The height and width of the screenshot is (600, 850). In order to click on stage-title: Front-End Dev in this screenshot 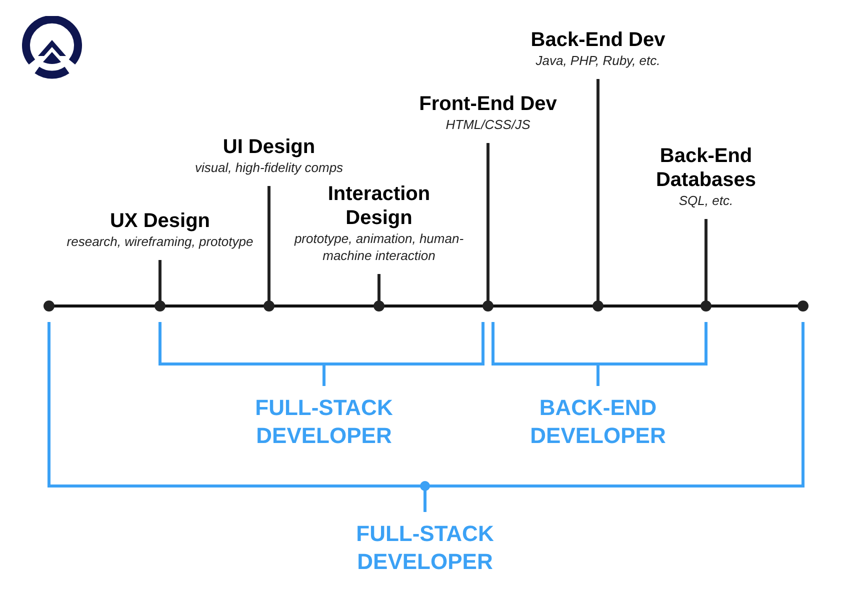, I will do `click(488, 104)`.